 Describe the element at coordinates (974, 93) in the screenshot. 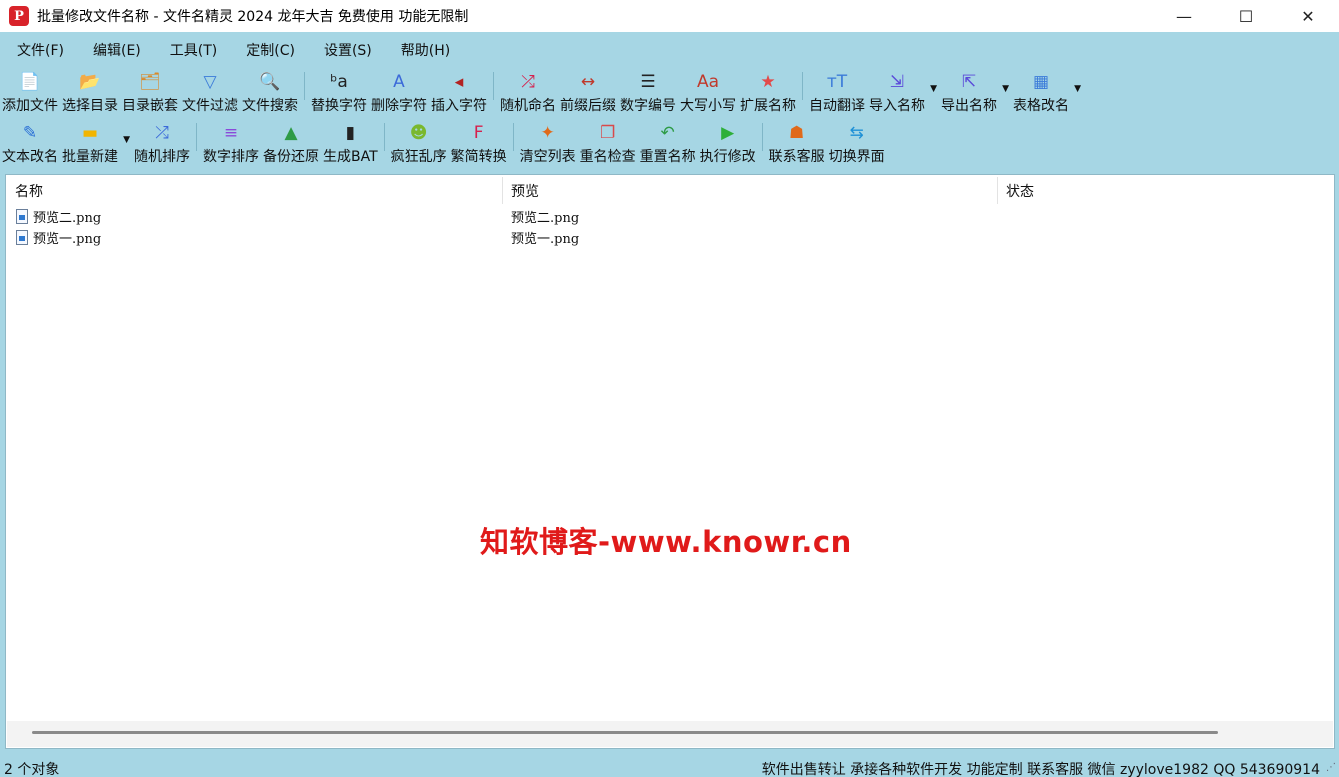

I see `tool-export-button: ⇱ 导出名称 ▼` at that location.